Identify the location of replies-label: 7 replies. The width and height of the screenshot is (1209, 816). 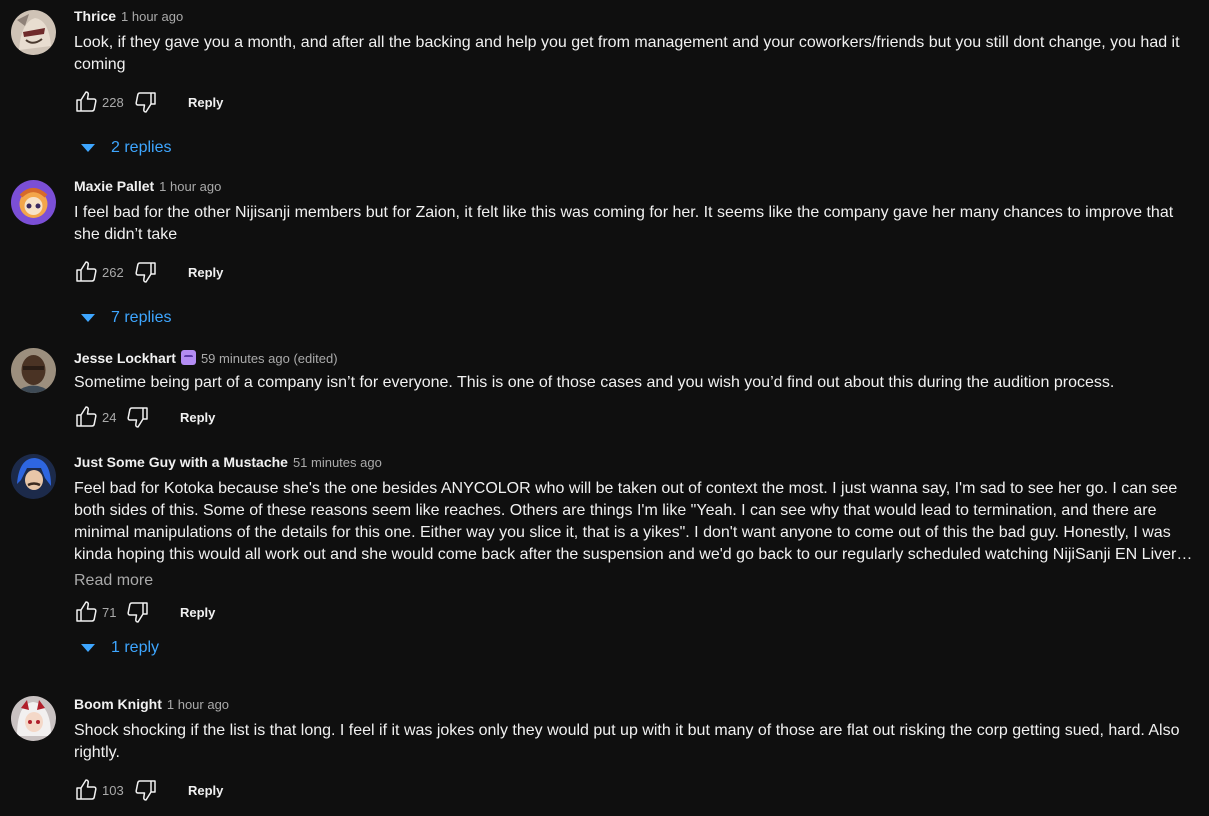
(141, 317).